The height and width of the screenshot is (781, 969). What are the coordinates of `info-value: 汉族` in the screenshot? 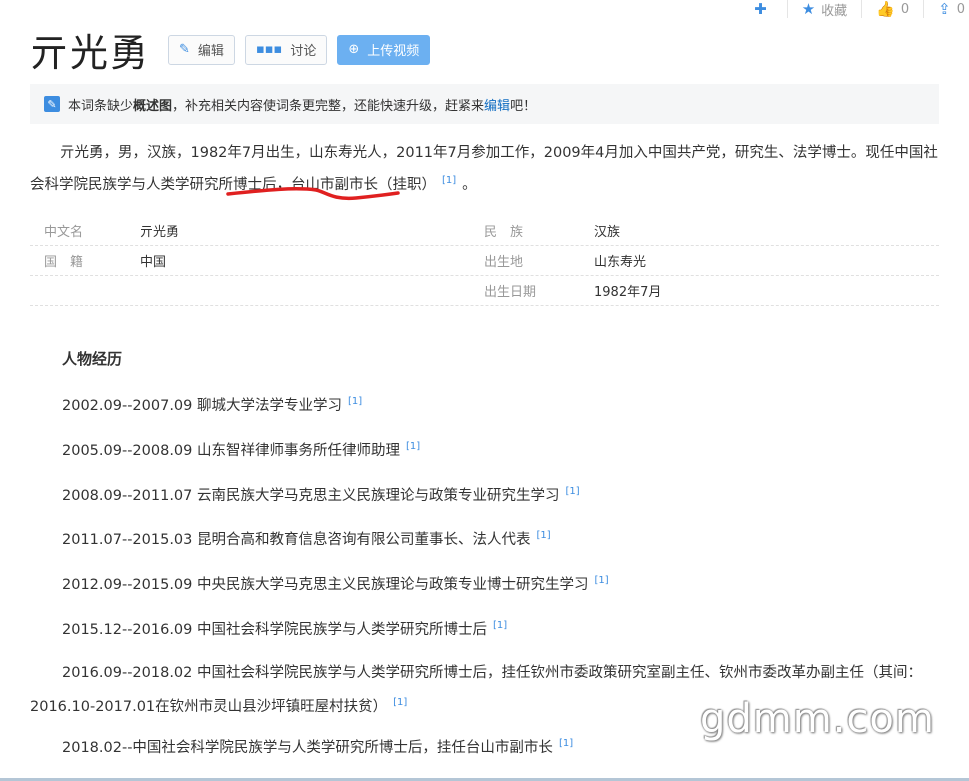 It's located at (607, 232).